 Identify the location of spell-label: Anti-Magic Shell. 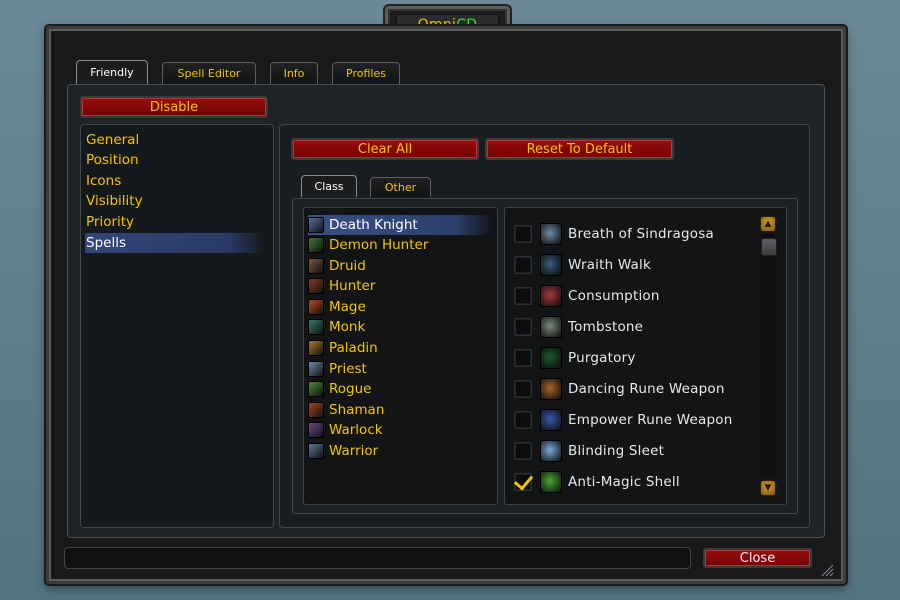
(624, 482).